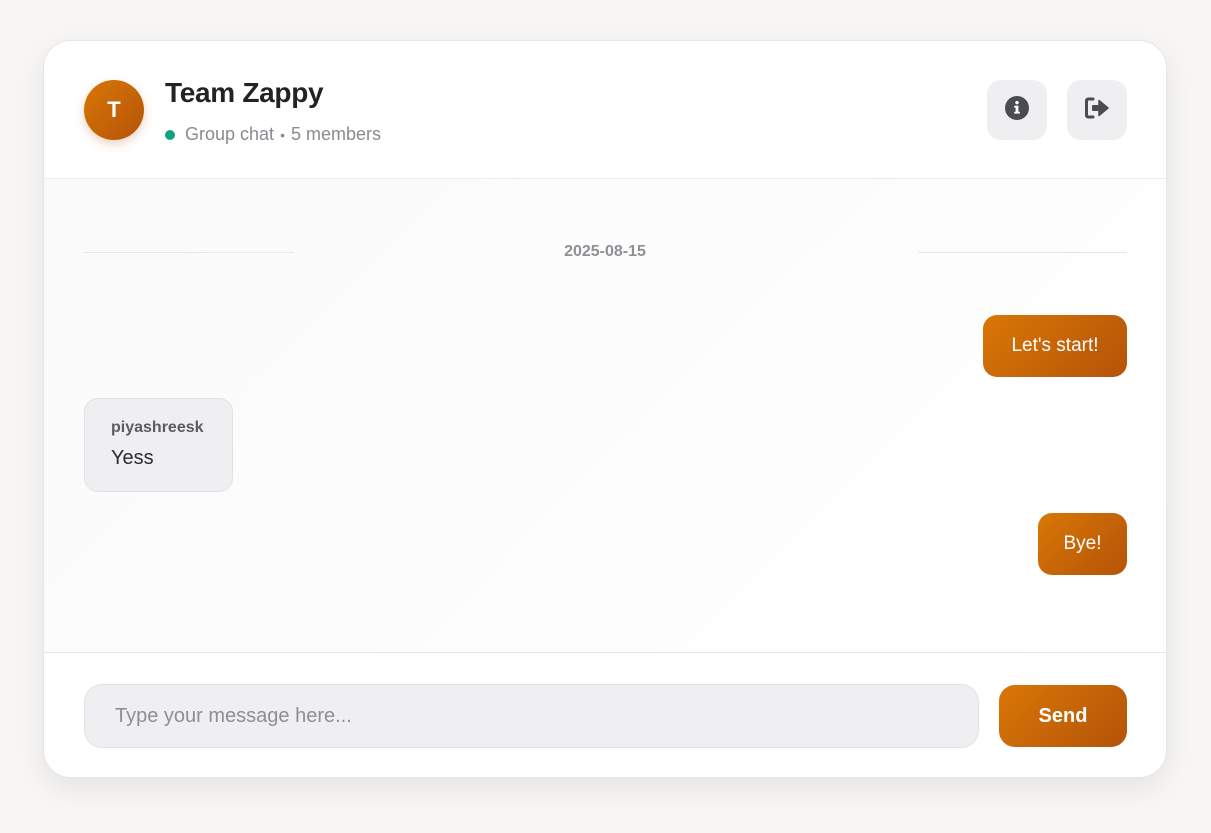  Describe the element at coordinates (170, 134) in the screenshot. I see `online-status-dot` at that location.